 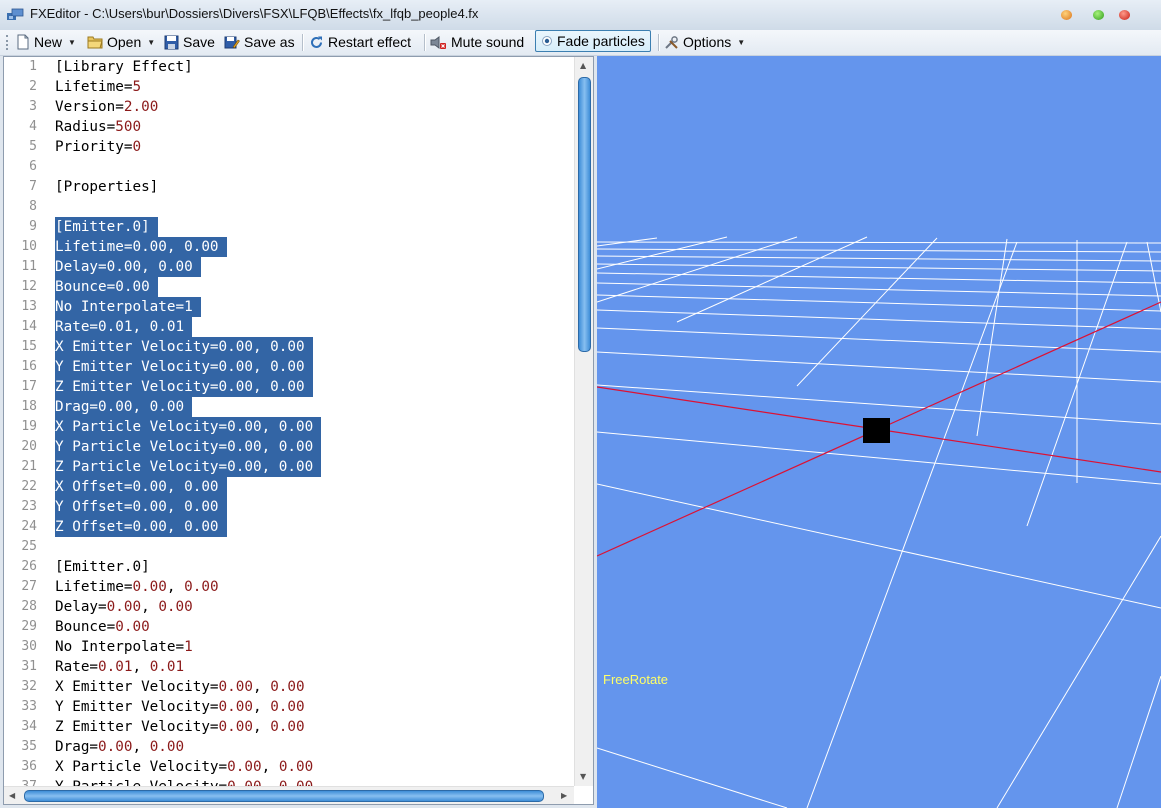 I want to click on selected-code-text: Rate=0.01, 0.01, so click(x=124, y=327).